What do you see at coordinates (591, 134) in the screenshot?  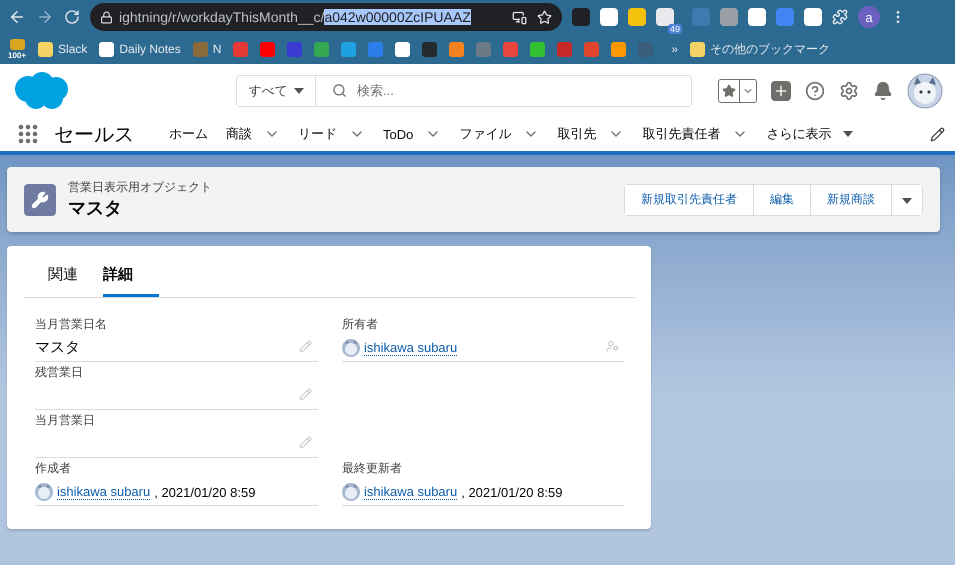 I see `nav-tab: 取引先` at bounding box center [591, 134].